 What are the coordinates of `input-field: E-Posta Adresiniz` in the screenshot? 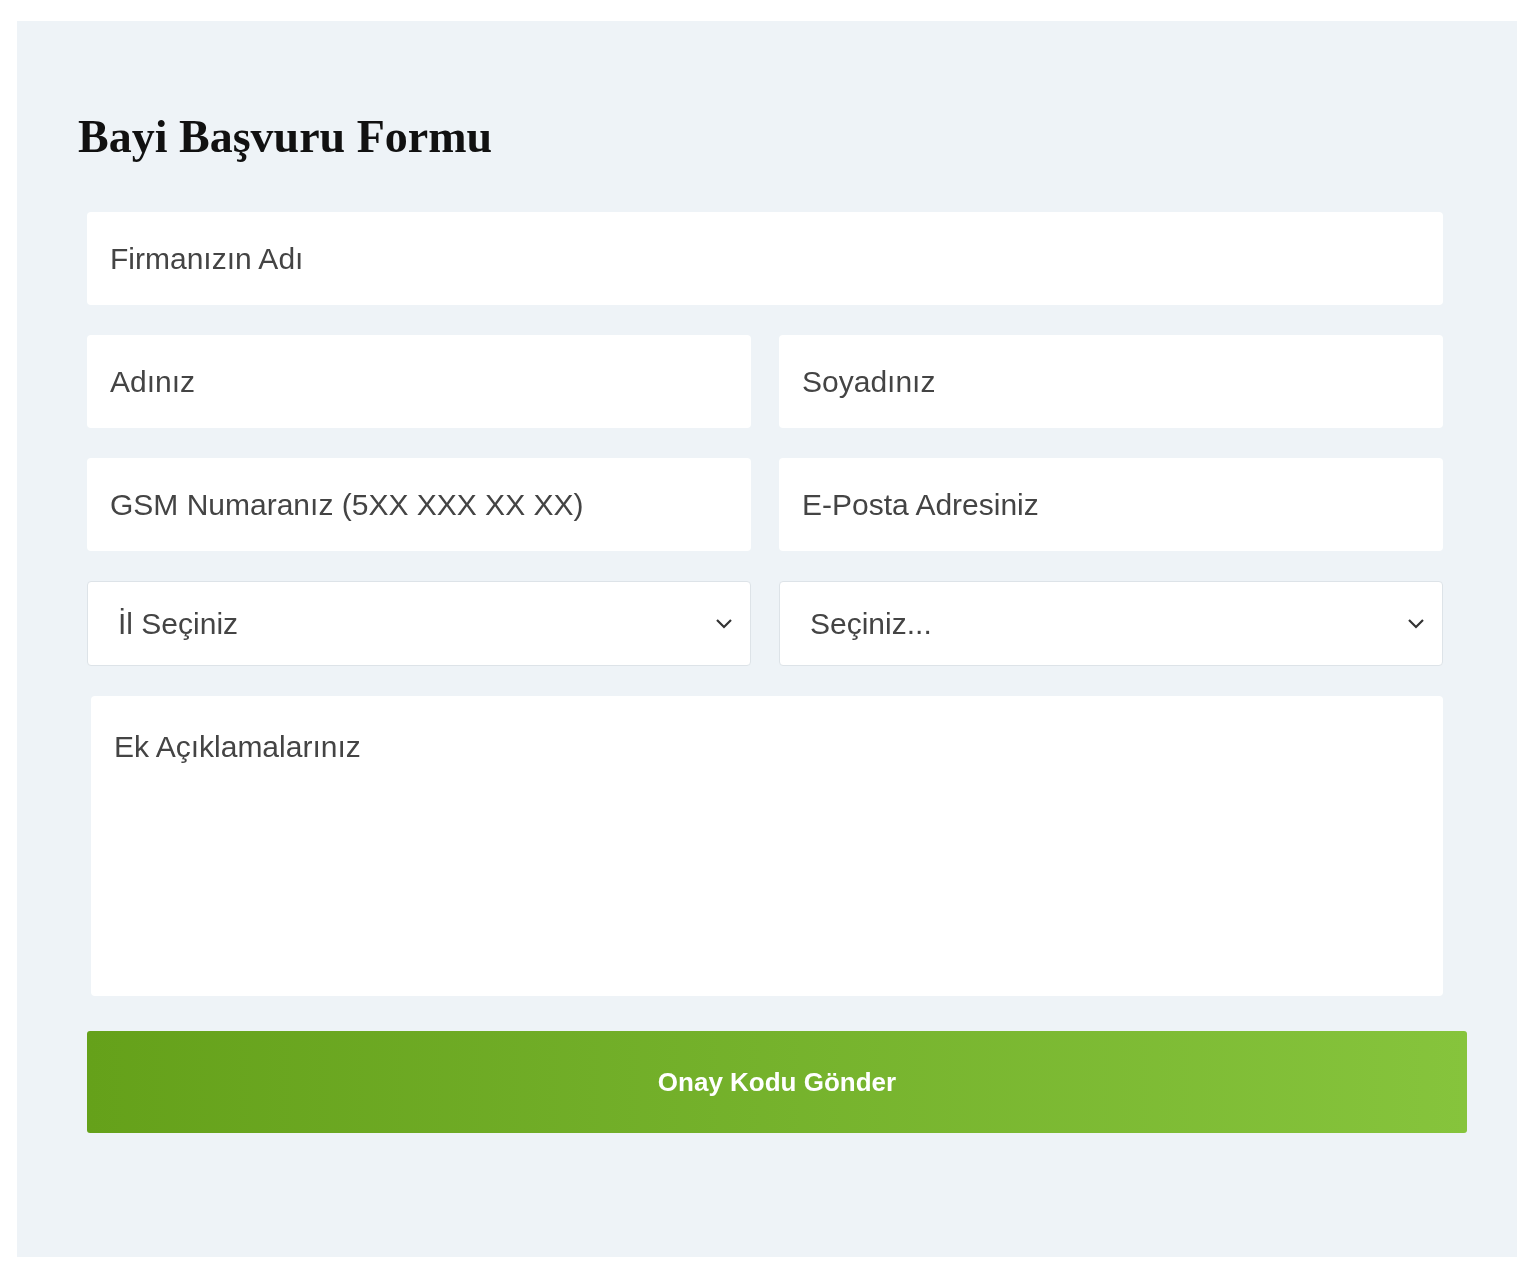 It's located at (1111, 504).